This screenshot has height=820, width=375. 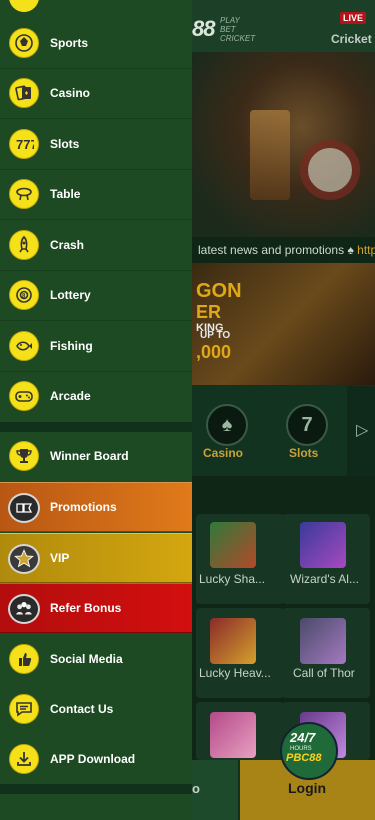 I want to click on menu-item-label: Promotions, so click(x=83, y=507).